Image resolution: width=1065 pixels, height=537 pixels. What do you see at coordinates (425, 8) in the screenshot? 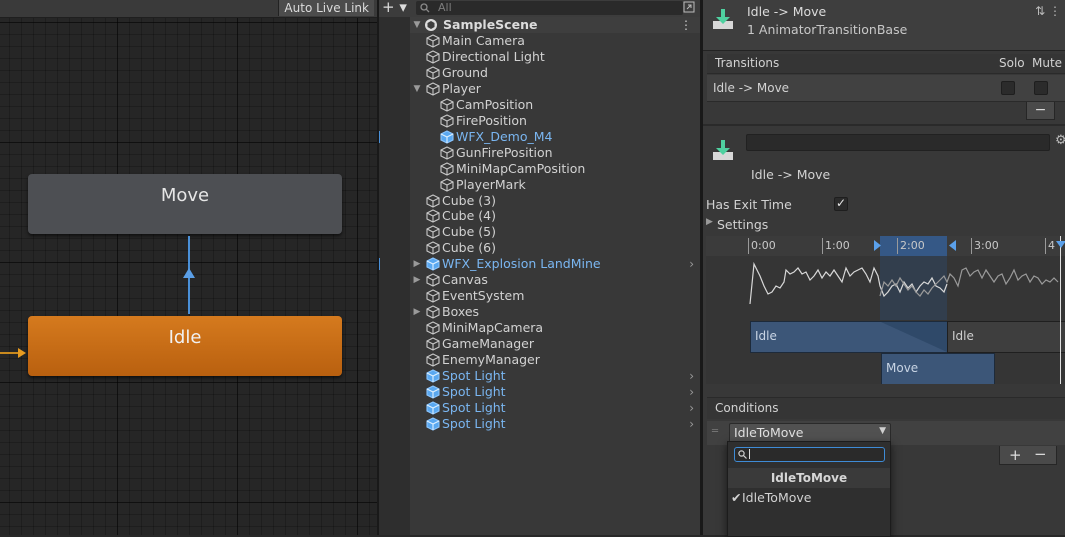
I see `search-icon` at bounding box center [425, 8].